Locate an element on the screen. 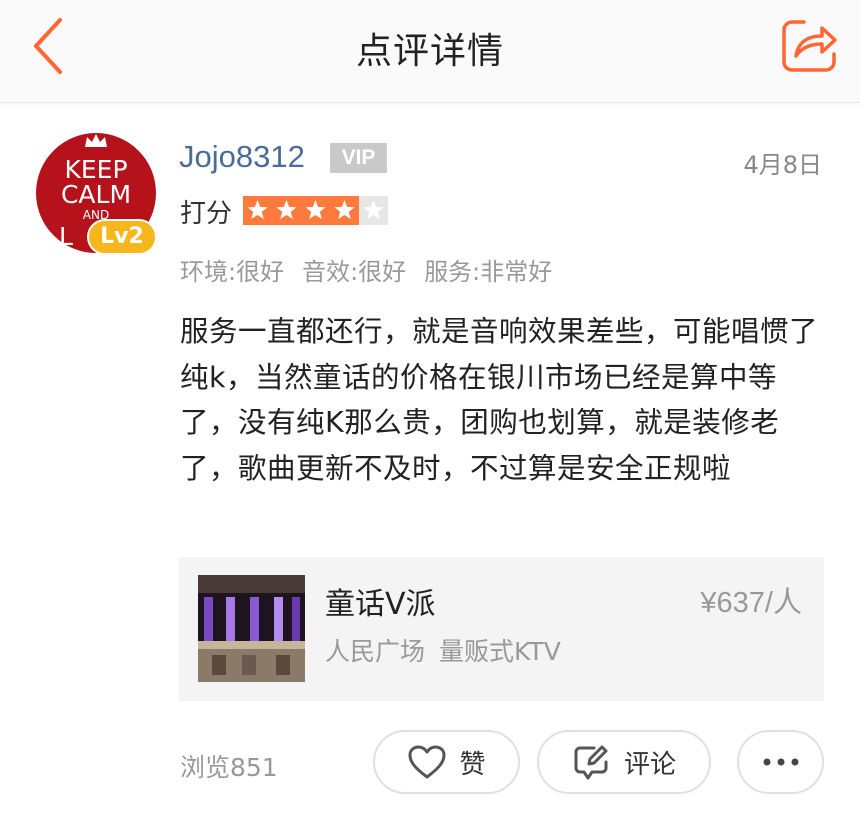 The width and height of the screenshot is (860, 818). like-label: 赞 is located at coordinates (472, 764).